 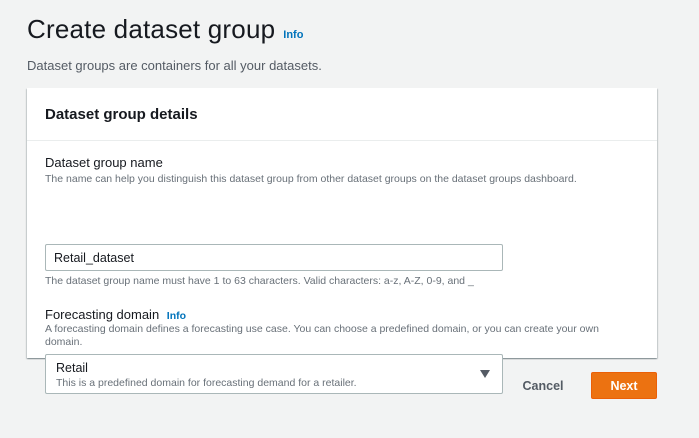 I want to click on forecasting-domain-label: Forecasting domain Info, so click(x=115, y=314).